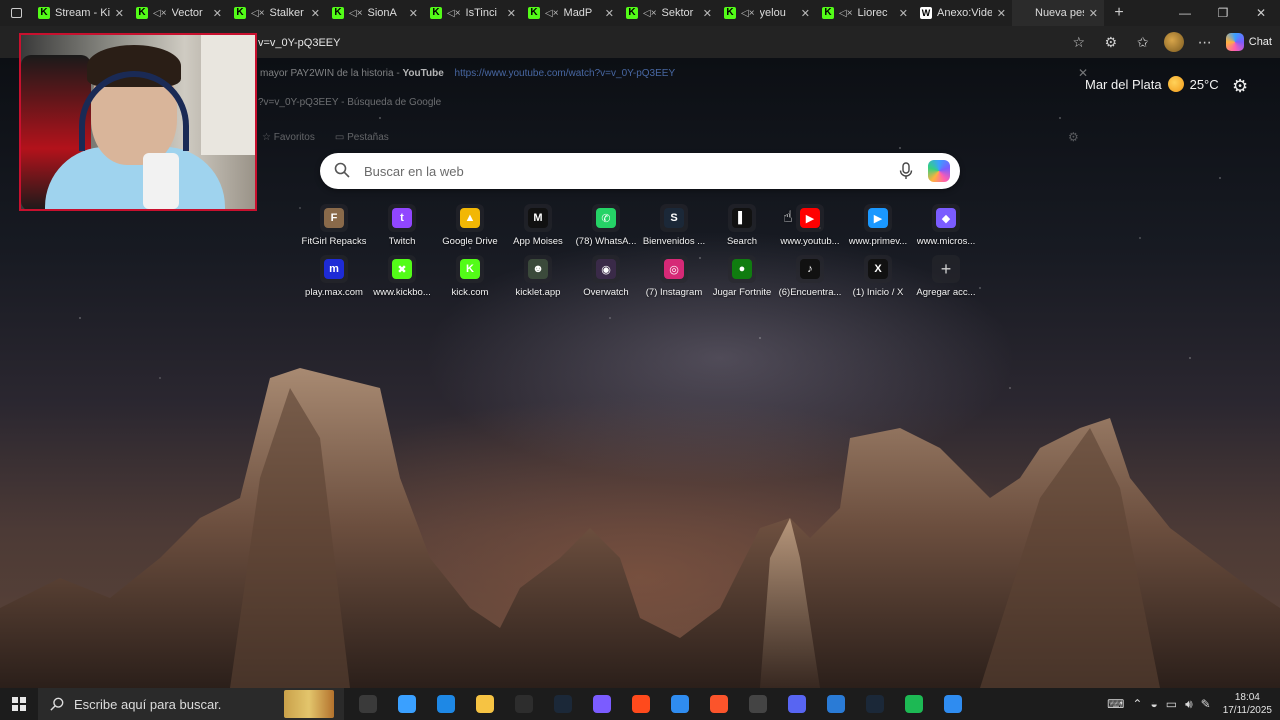  What do you see at coordinates (624, 171) in the screenshot?
I see `search-input` at bounding box center [624, 171].